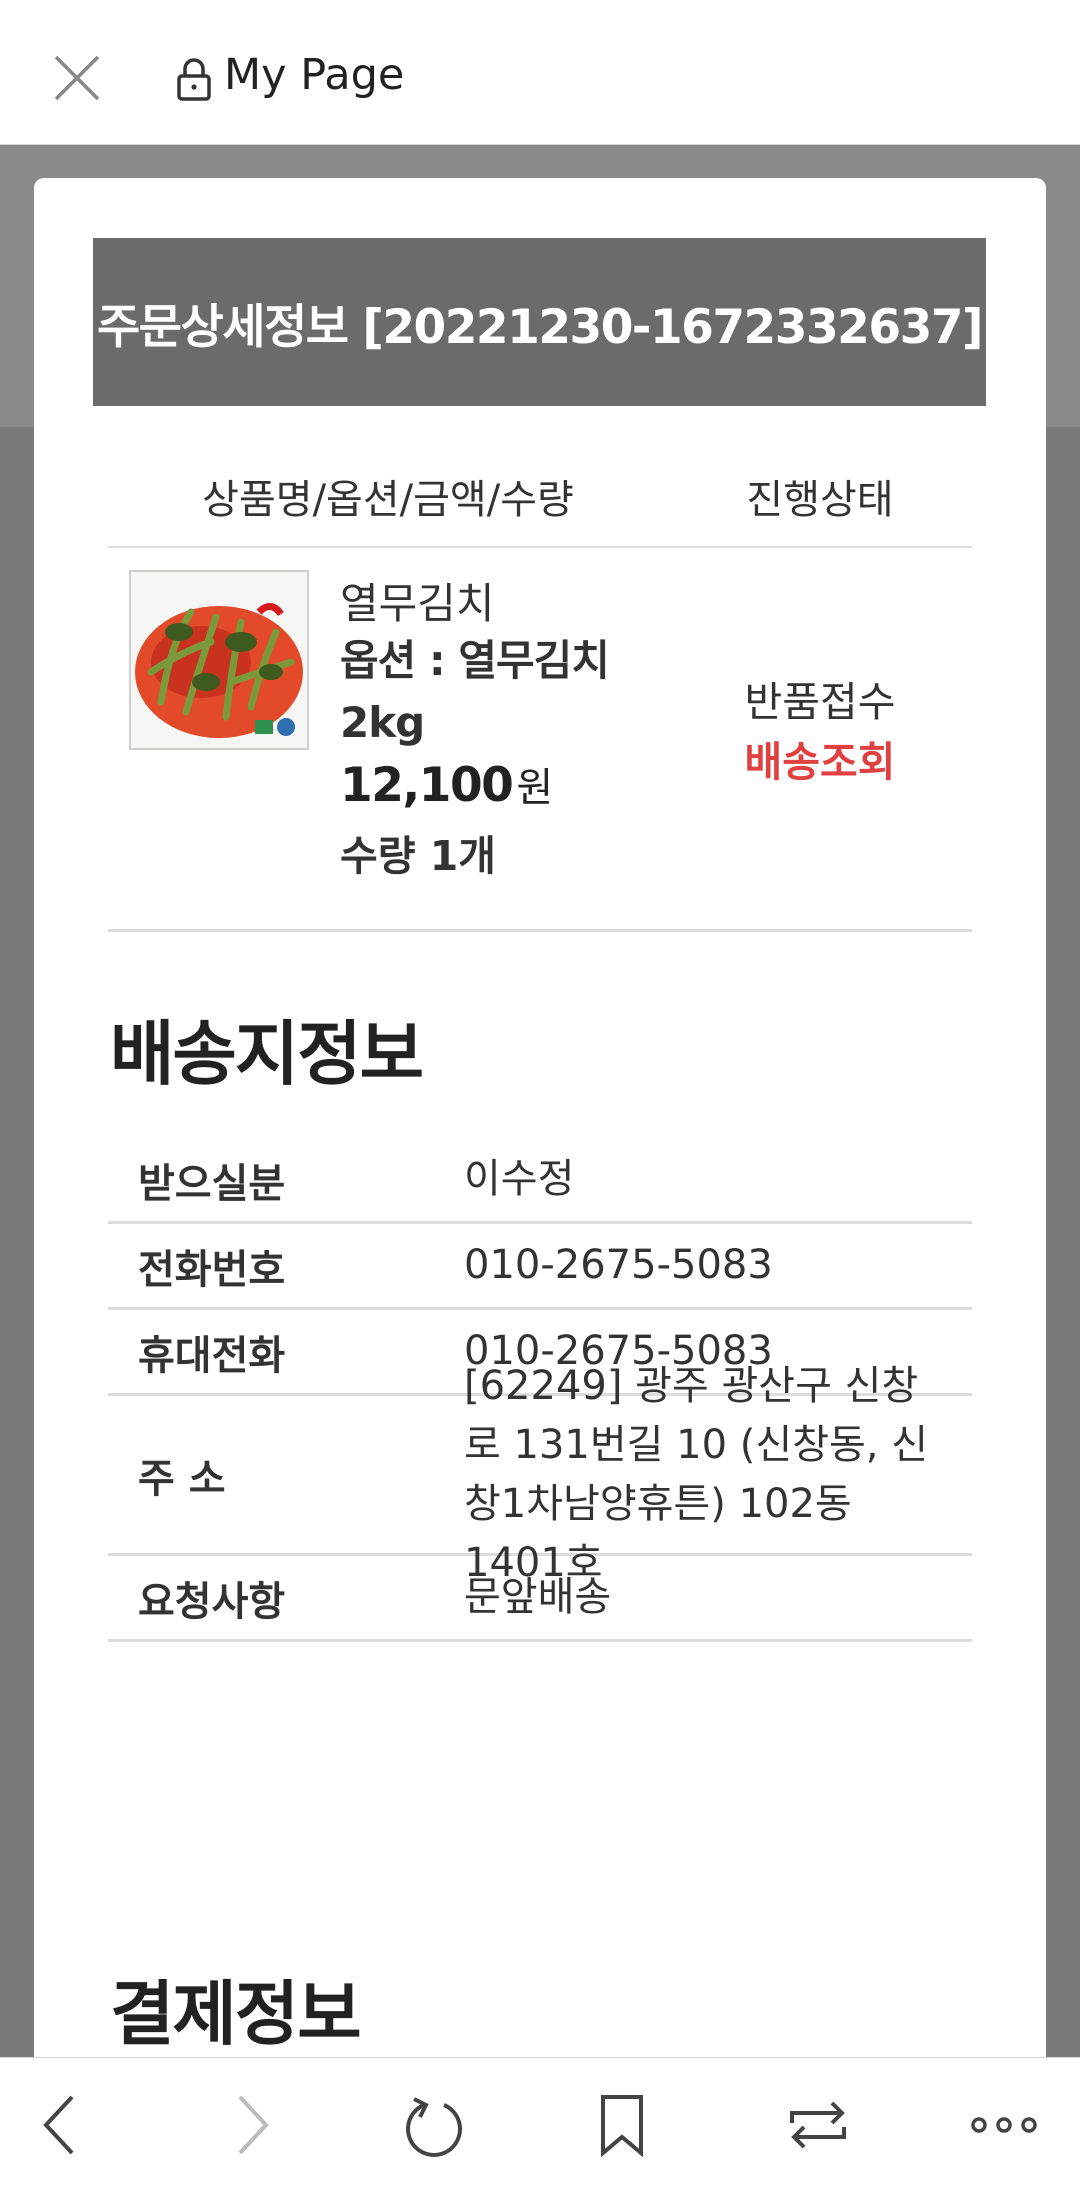  I want to click on shipping-section-title: 배송지정보, so click(267, 1054).